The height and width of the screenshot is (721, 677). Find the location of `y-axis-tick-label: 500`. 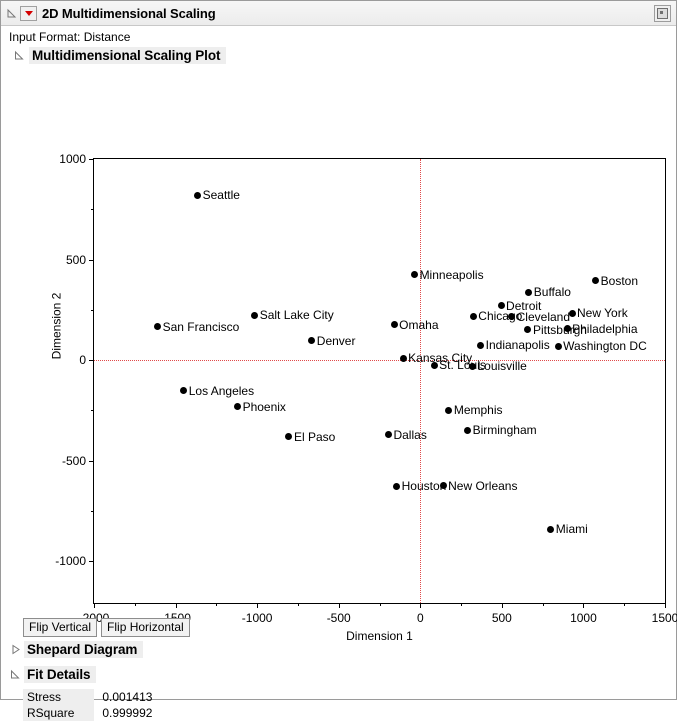

y-axis-tick-label: 500 is located at coordinates (75, 259).